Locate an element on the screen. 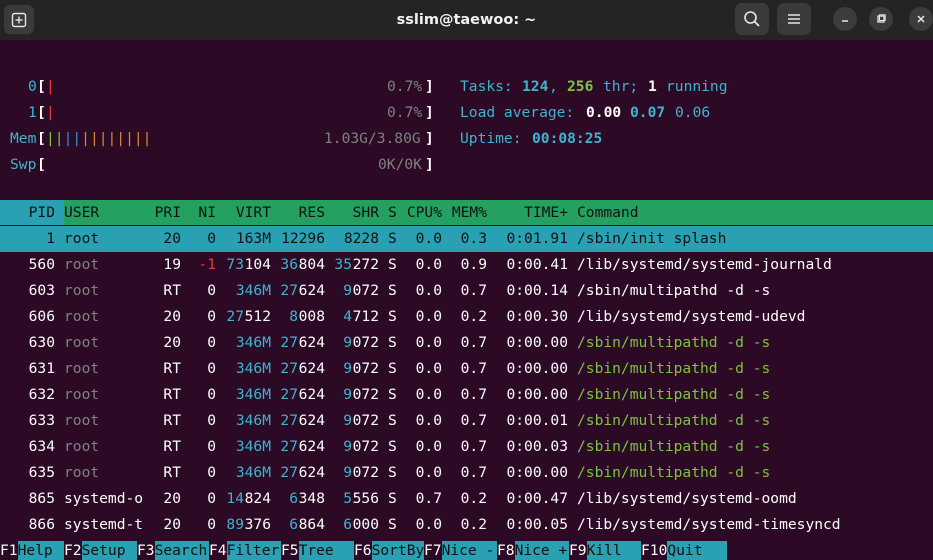 This screenshot has height=560, width=933. menu-button is located at coordinates (794, 19).